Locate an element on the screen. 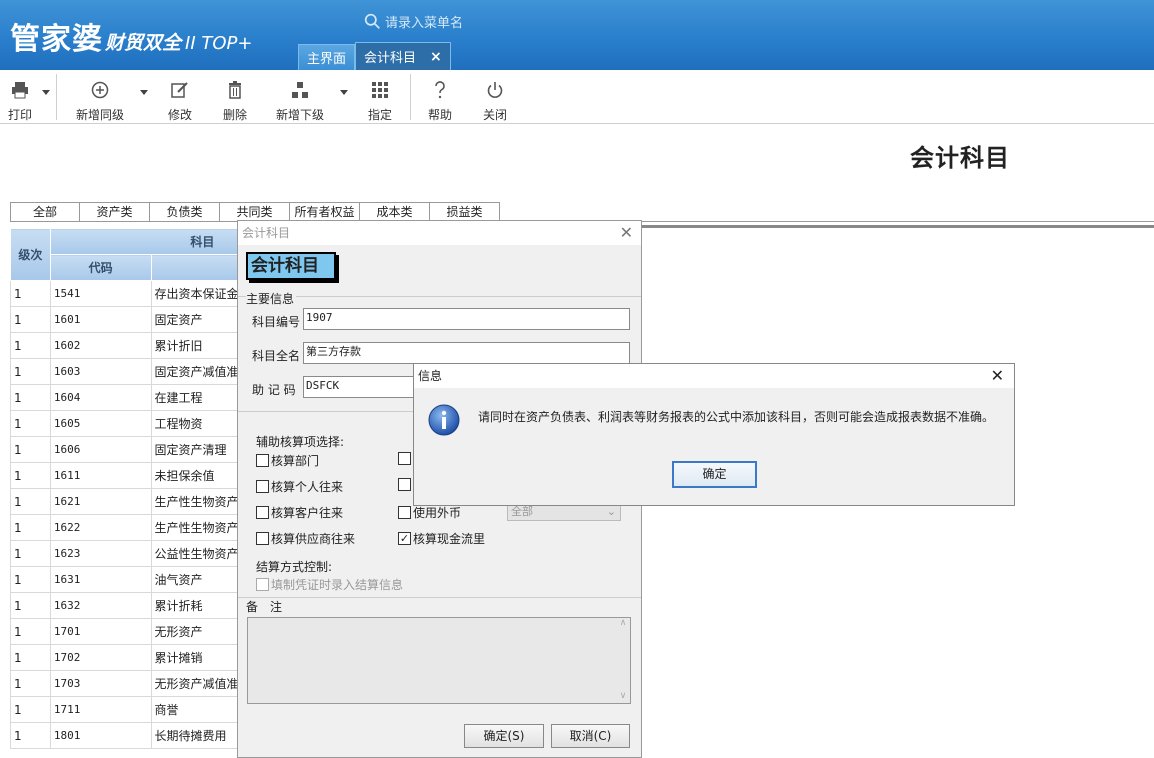 This screenshot has width=1154, height=758. page-title: 会计科目 is located at coordinates (960, 157).